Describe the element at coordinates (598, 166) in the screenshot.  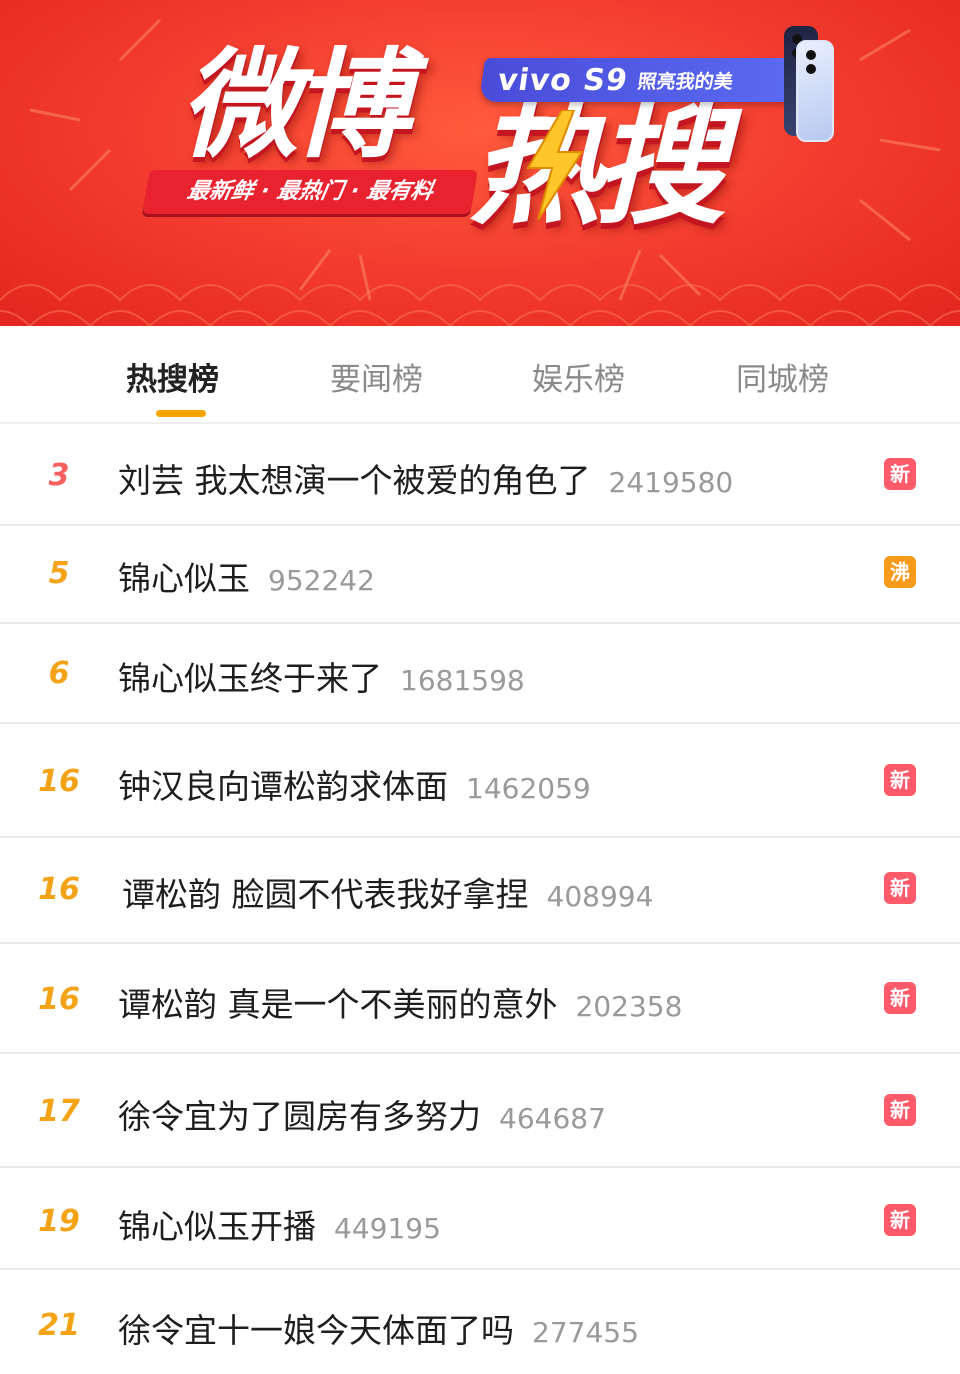
I see `hot-search-title: 热搜` at that location.